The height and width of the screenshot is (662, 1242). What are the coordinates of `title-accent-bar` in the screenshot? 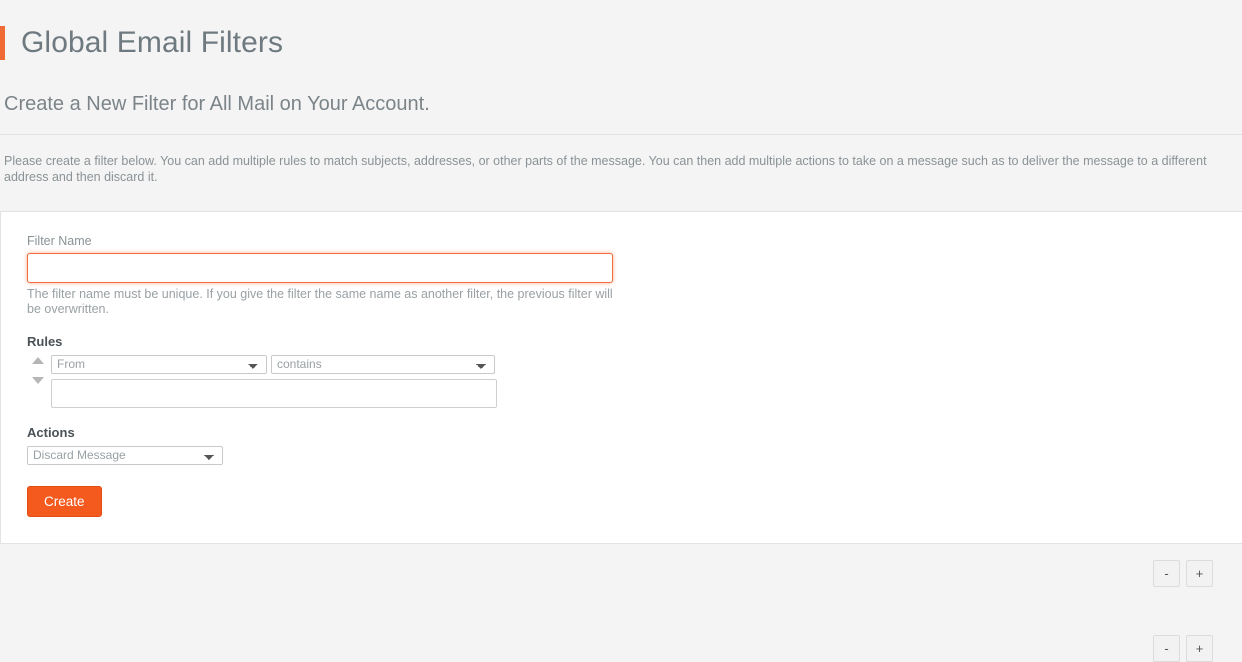 It's located at (2, 43).